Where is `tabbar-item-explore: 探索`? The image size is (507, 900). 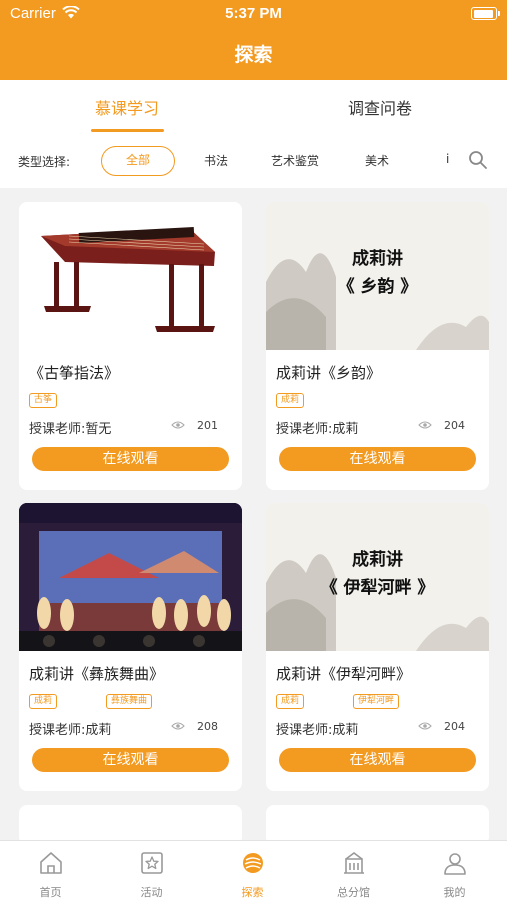
tabbar-item-explore: 探索 is located at coordinates (252, 870).